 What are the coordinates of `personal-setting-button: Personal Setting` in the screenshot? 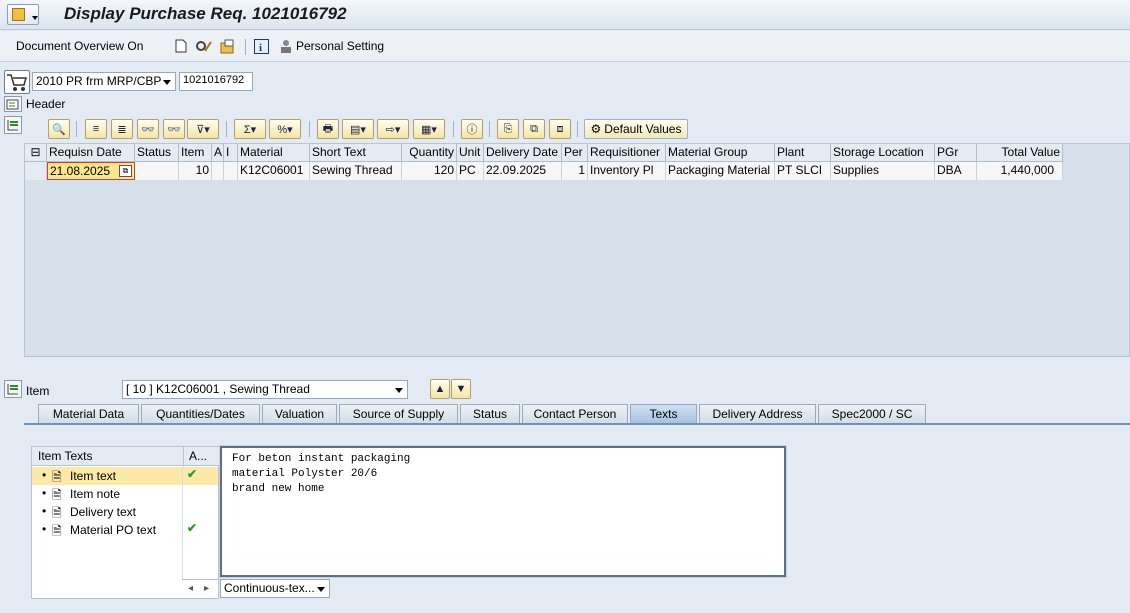 It's located at (340, 46).